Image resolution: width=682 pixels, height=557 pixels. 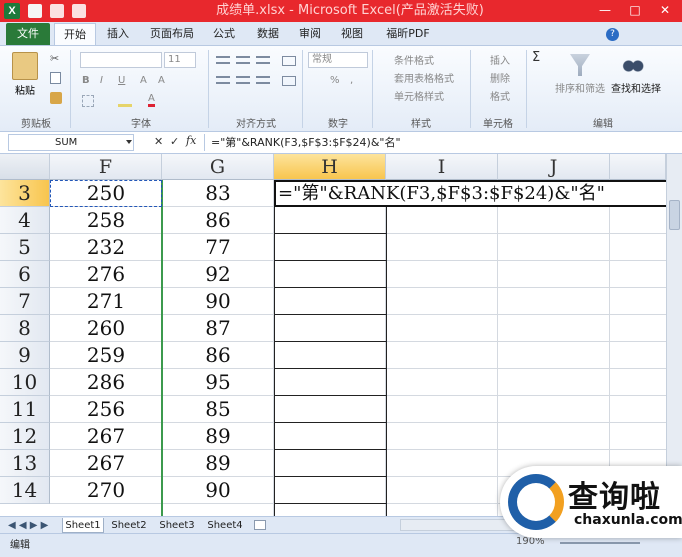 I want to click on grow-font-button: A, so click(x=143, y=80).